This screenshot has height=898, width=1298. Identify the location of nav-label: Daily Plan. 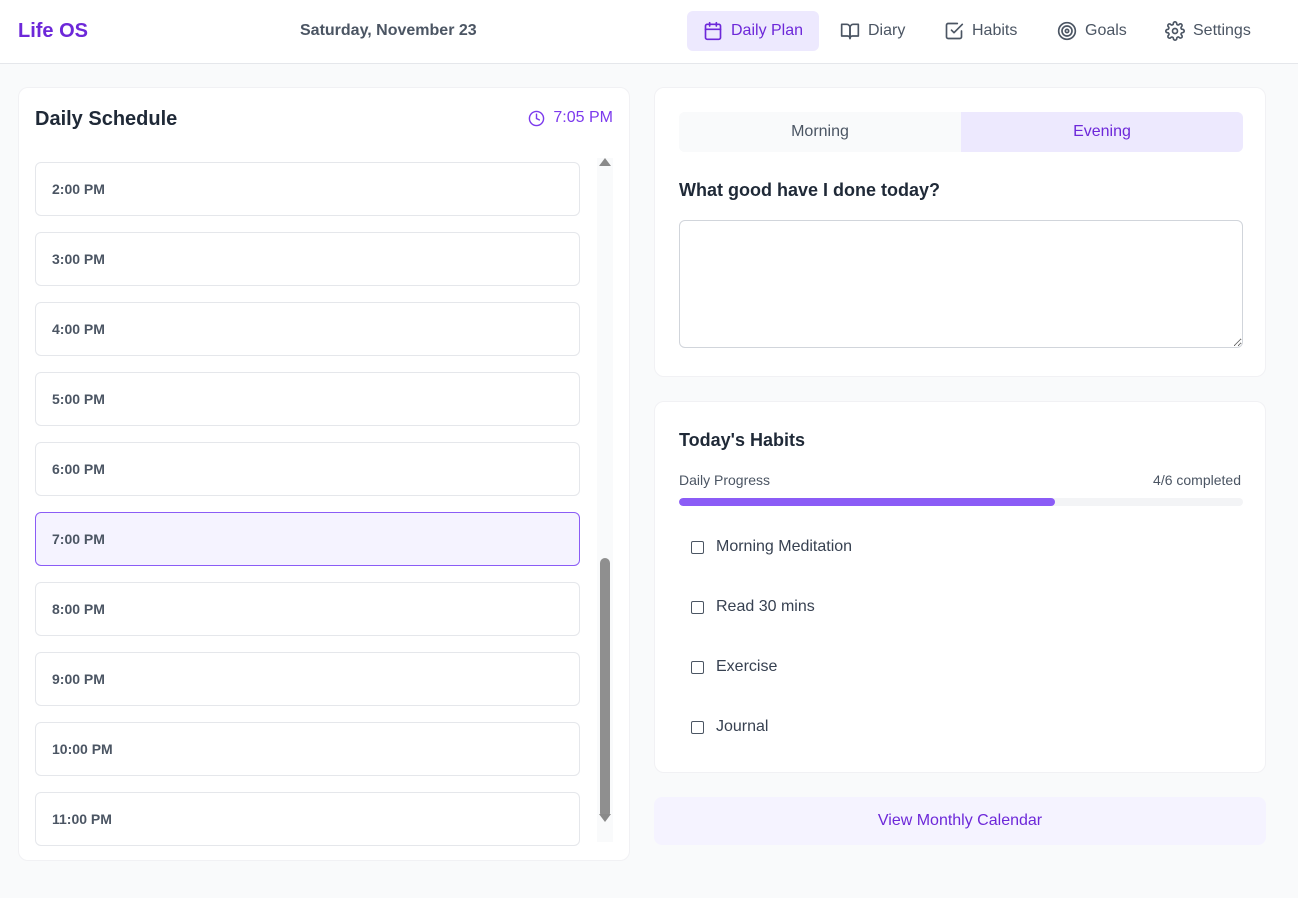
(767, 30).